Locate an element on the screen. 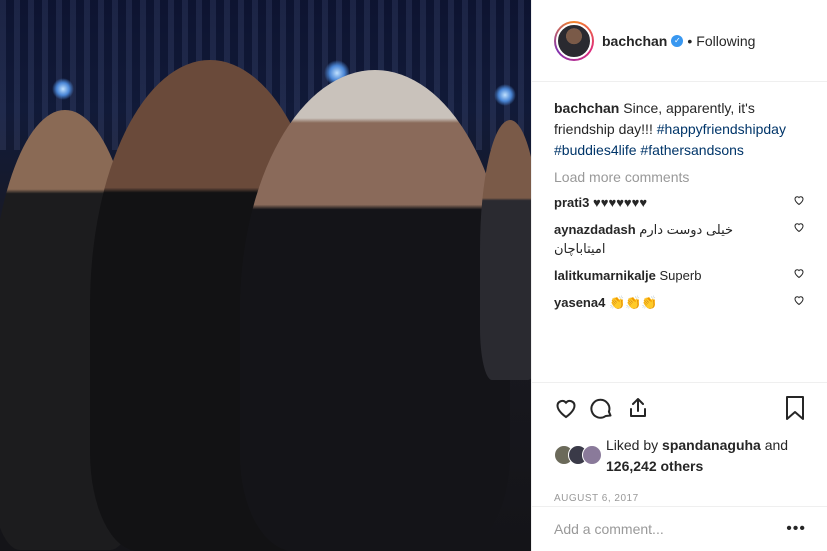  following-button: Following is located at coordinates (725, 41).